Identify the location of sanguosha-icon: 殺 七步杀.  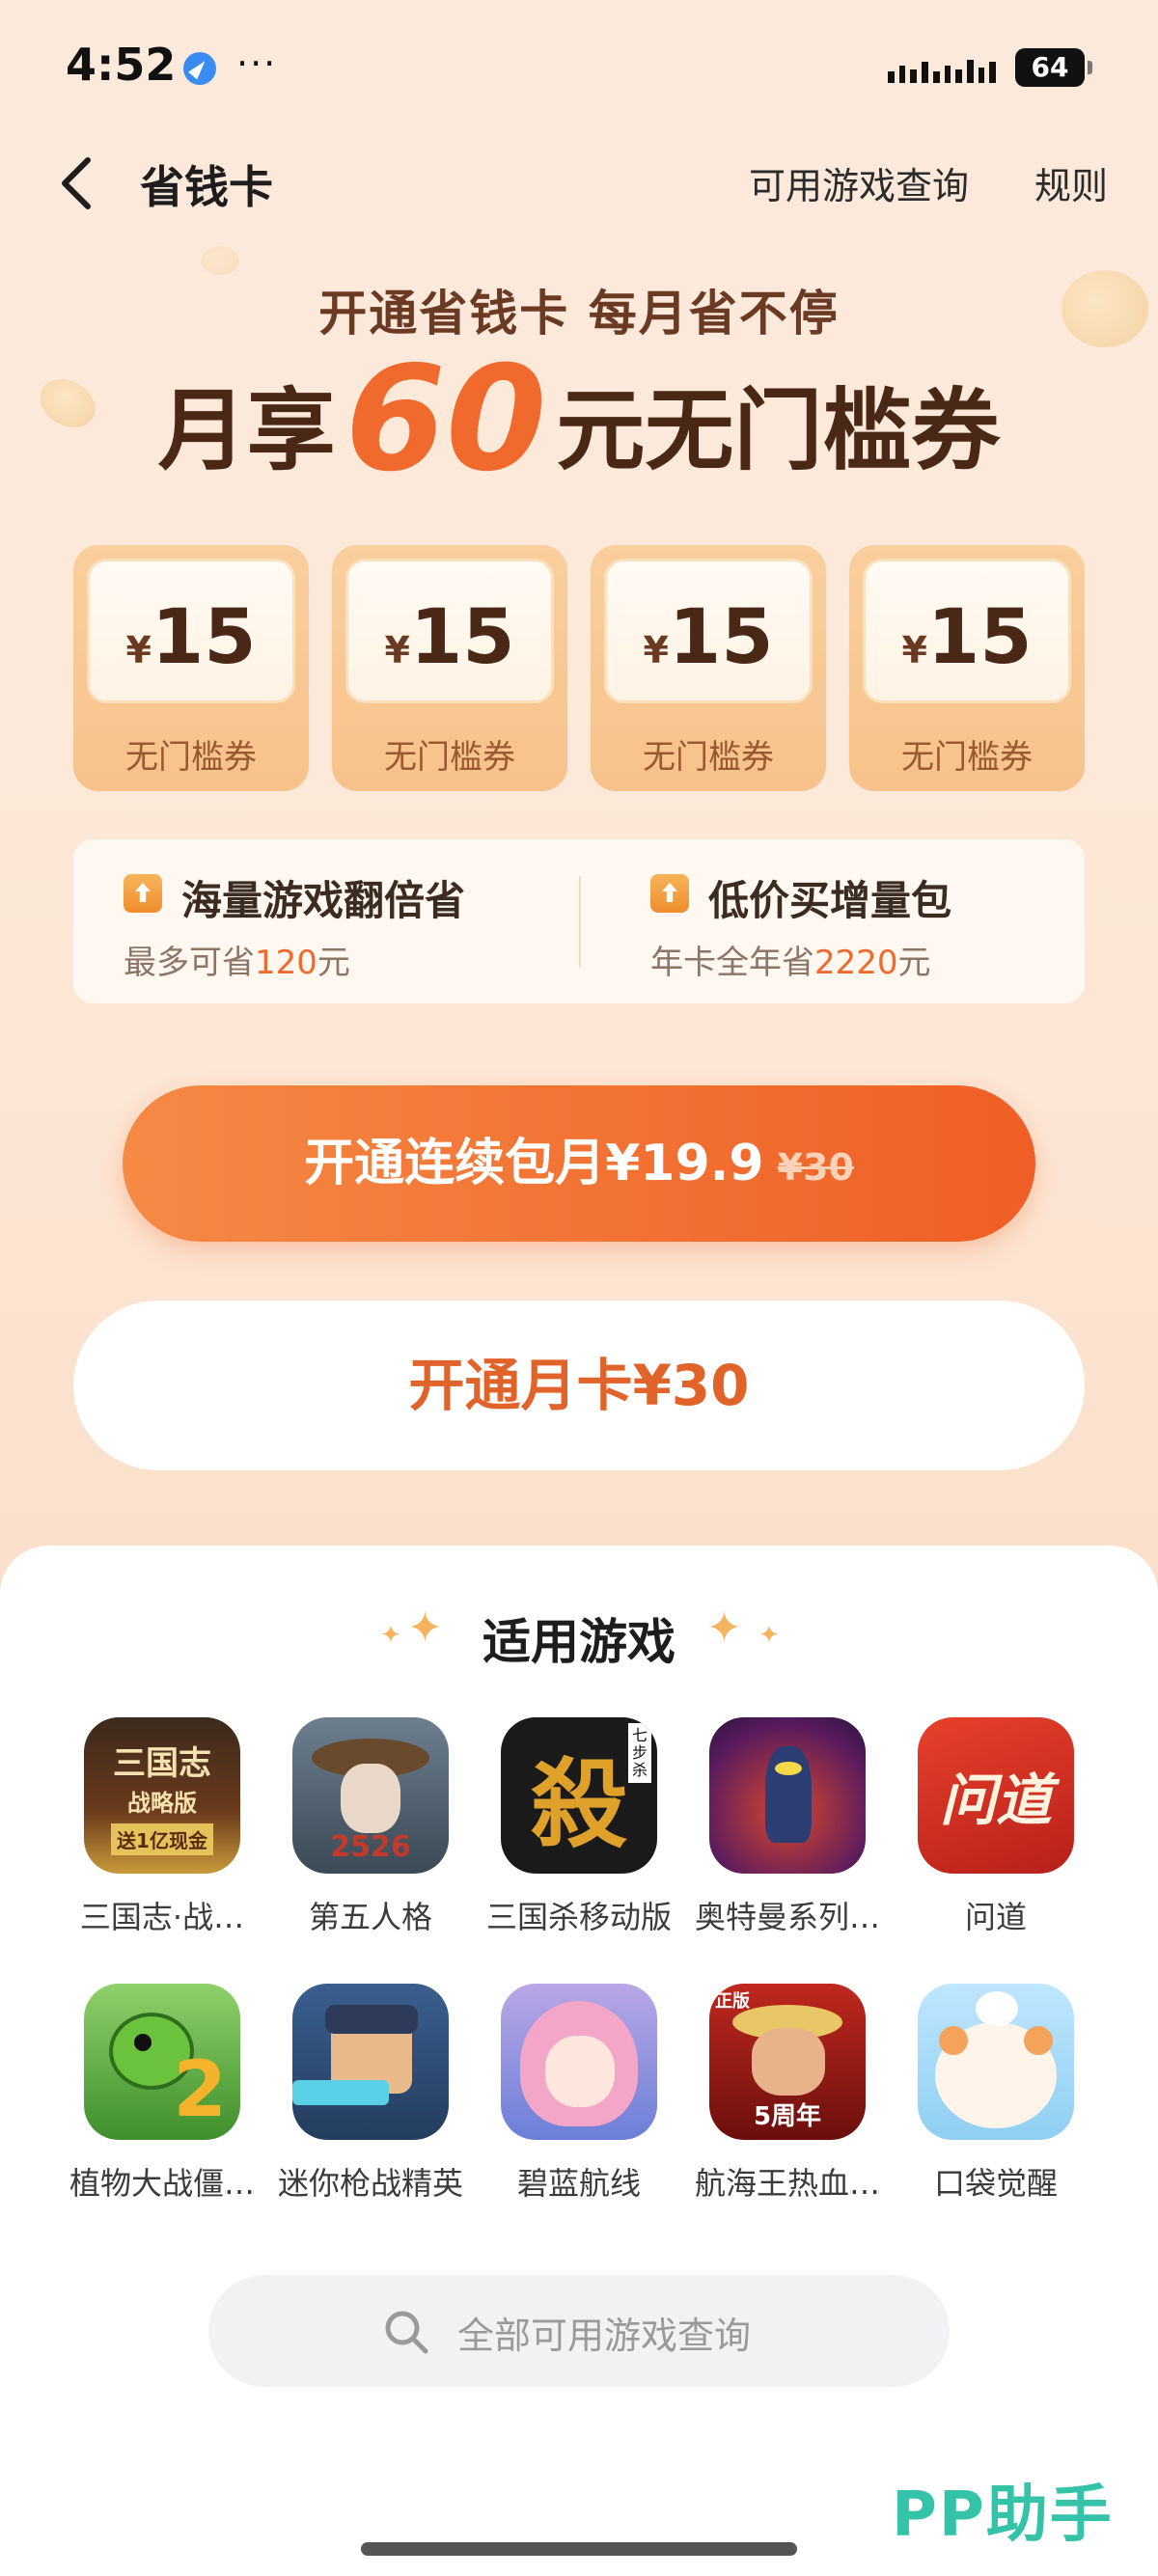
(579, 1795).